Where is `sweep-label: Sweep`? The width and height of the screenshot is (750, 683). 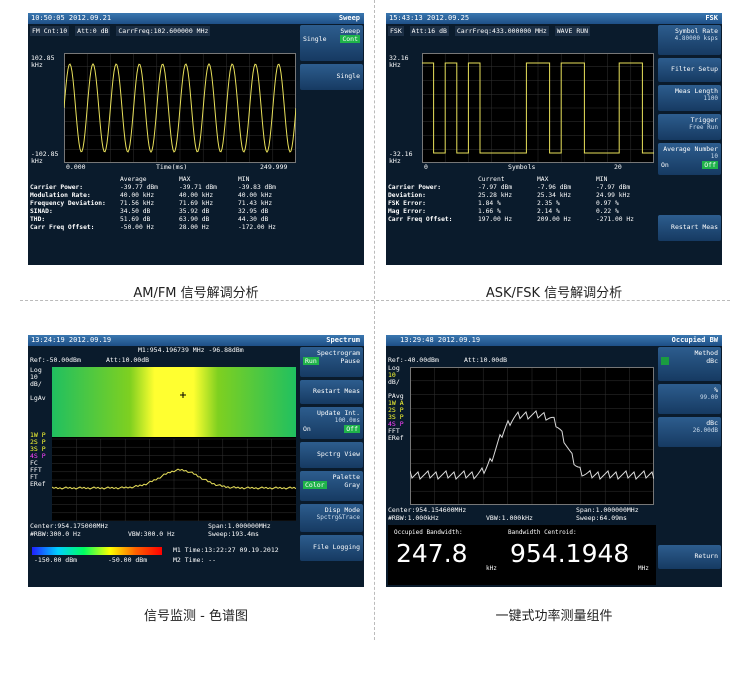 sweep-label: Sweep is located at coordinates (350, 31).